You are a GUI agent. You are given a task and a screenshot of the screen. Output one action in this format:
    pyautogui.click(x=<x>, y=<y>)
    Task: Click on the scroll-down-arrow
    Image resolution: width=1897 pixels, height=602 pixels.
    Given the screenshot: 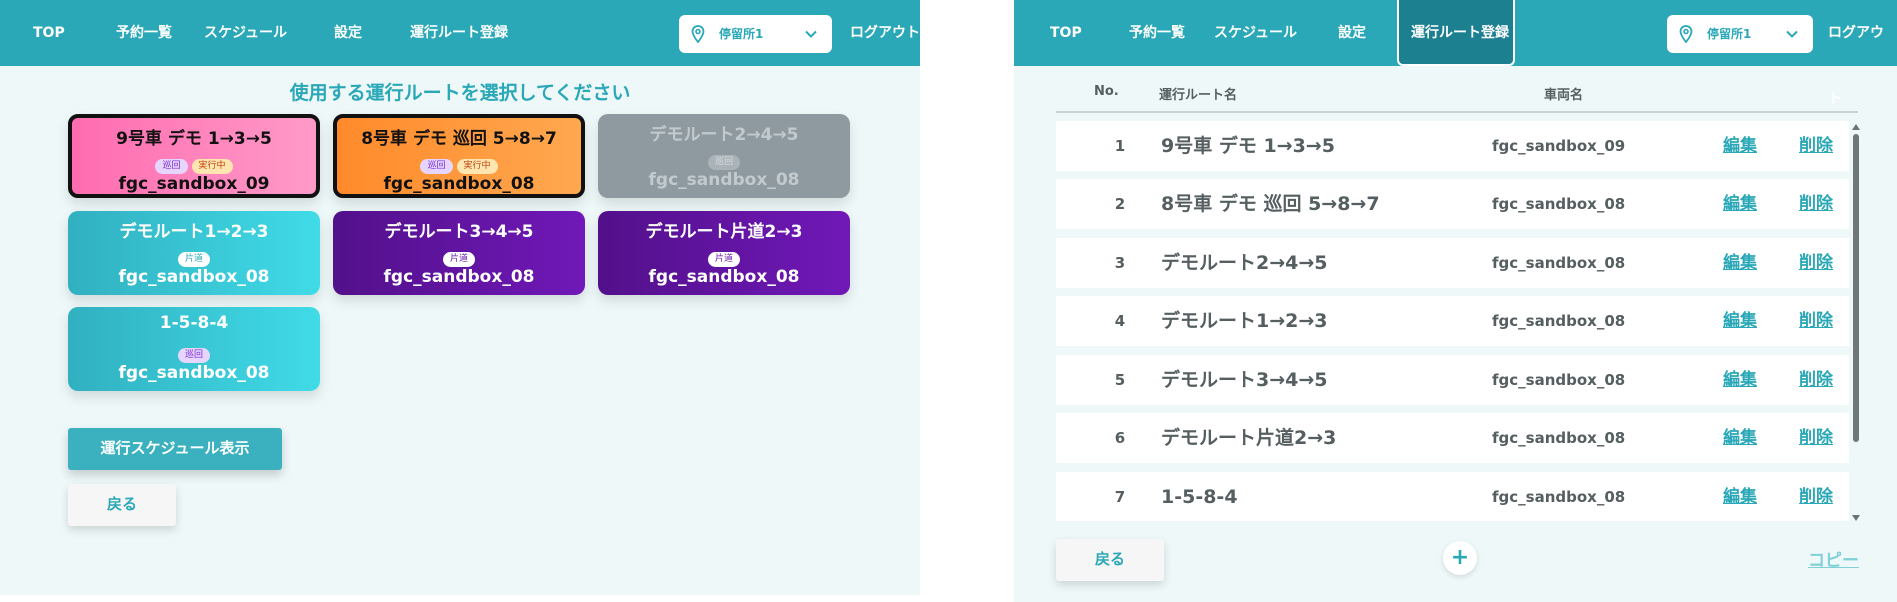 What is the action you would take?
    pyautogui.click(x=1856, y=518)
    